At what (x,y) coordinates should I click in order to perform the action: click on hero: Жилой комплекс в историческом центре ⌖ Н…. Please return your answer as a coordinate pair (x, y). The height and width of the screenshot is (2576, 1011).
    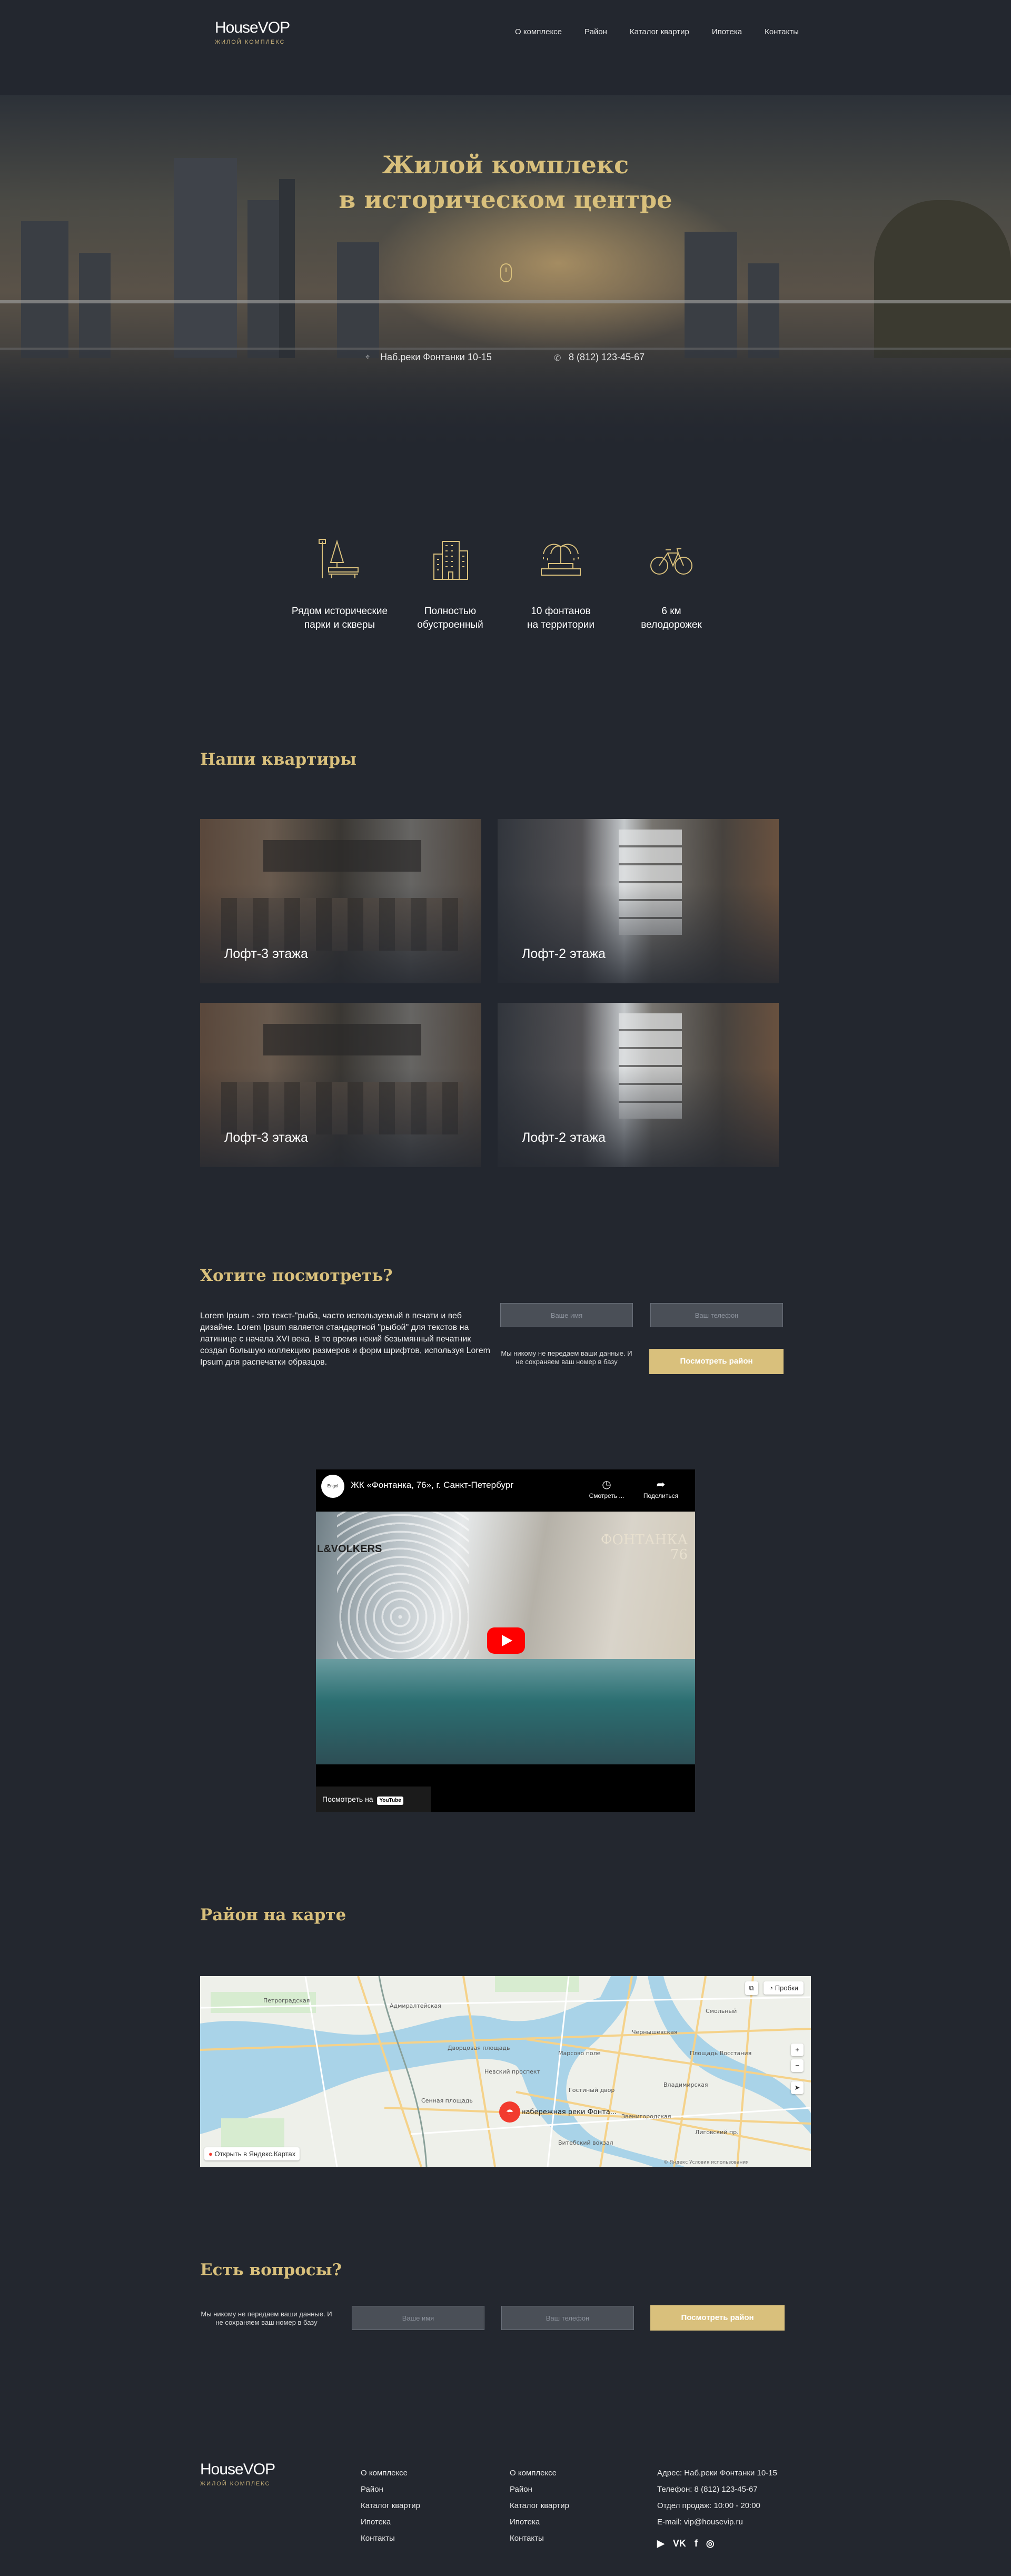
    Looking at the image, I should click on (506, 274).